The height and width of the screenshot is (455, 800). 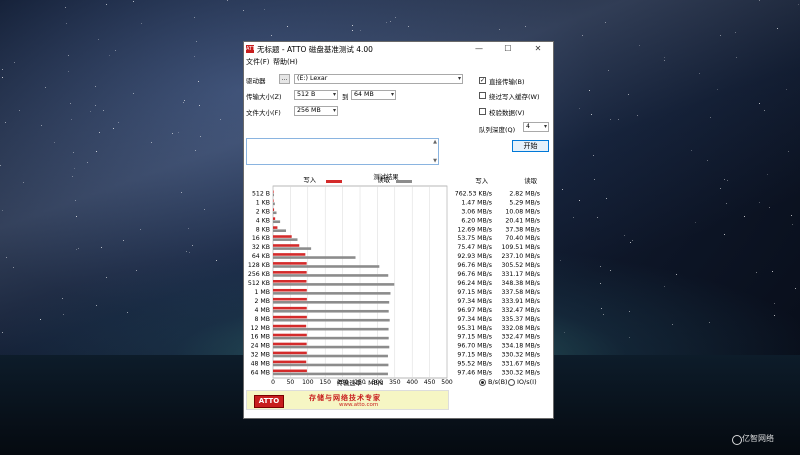 What do you see at coordinates (435, 161) in the screenshot?
I see `scroll-down-icon: ▼` at bounding box center [435, 161].